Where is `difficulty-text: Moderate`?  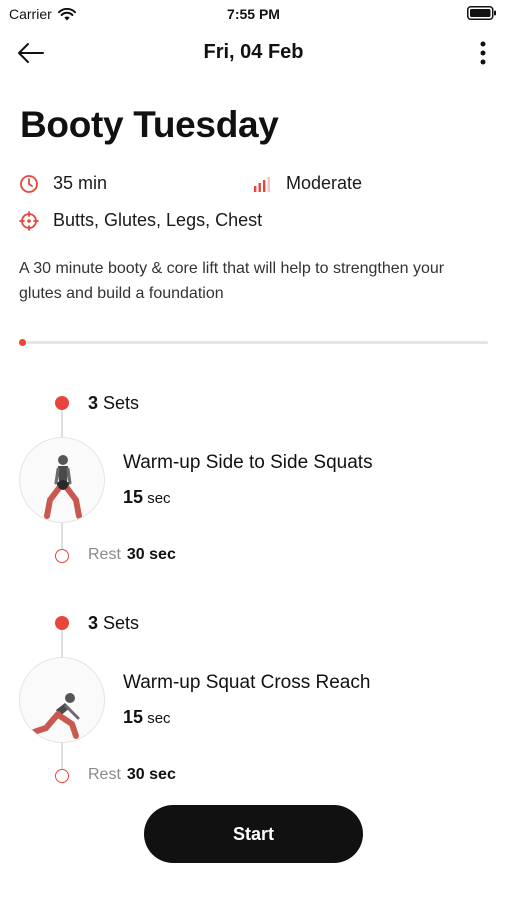
difficulty-text: Moderate is located at coordinates (324, 183).